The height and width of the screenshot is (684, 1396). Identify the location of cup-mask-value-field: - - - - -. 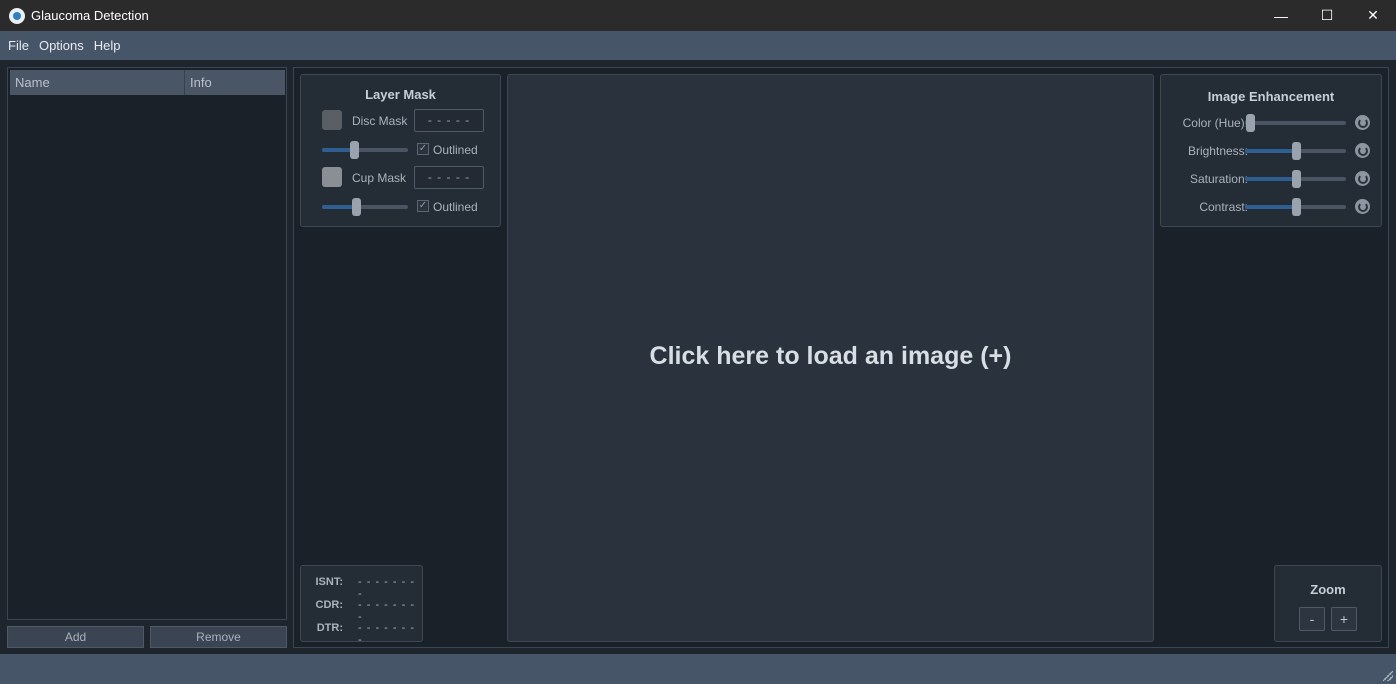
(449, 177).